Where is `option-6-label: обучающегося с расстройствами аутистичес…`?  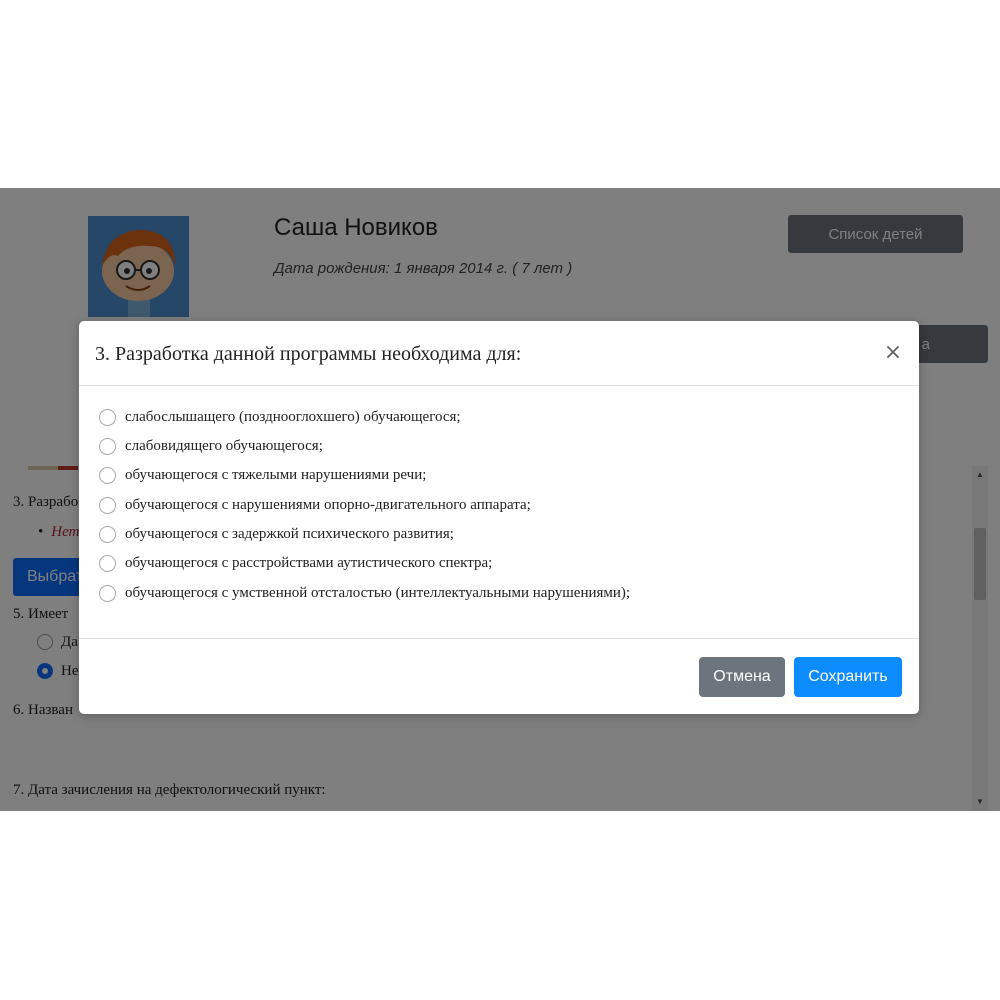 option-6-label: обучающегося с расстройствами аутистичес… is located at coordinates (309, 562).